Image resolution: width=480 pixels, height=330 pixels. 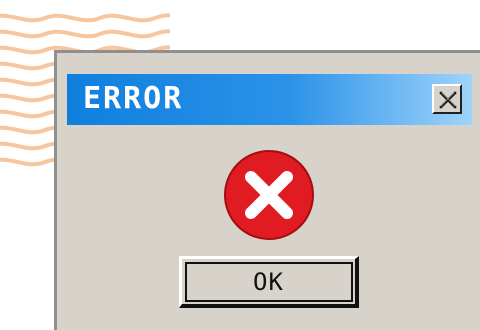 What do you see at coordinates (133, 98) in the screenshot?
I see `dialog-title: ERROR` at bounding box center [133, 98].